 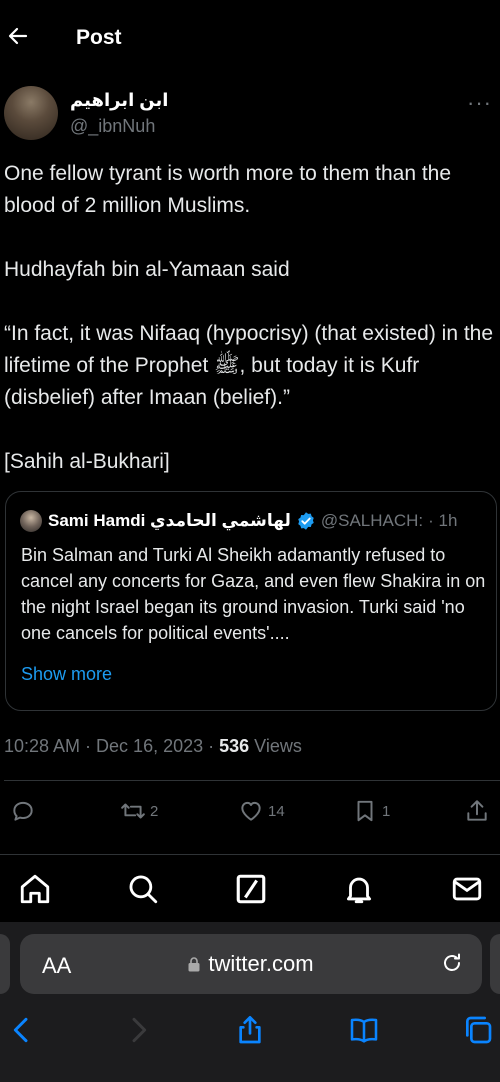 What do you see at coordinates (364, 1030) in the screenshot?
I see `bookmarks-book-icon` at bounding box center [364, 1030].